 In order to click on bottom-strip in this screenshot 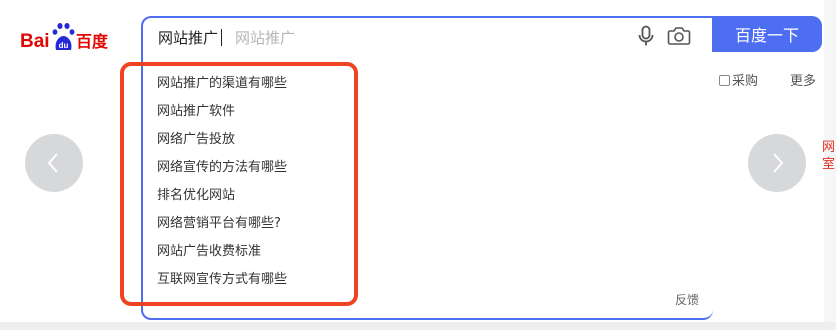, I will do `click(418, 326)`.